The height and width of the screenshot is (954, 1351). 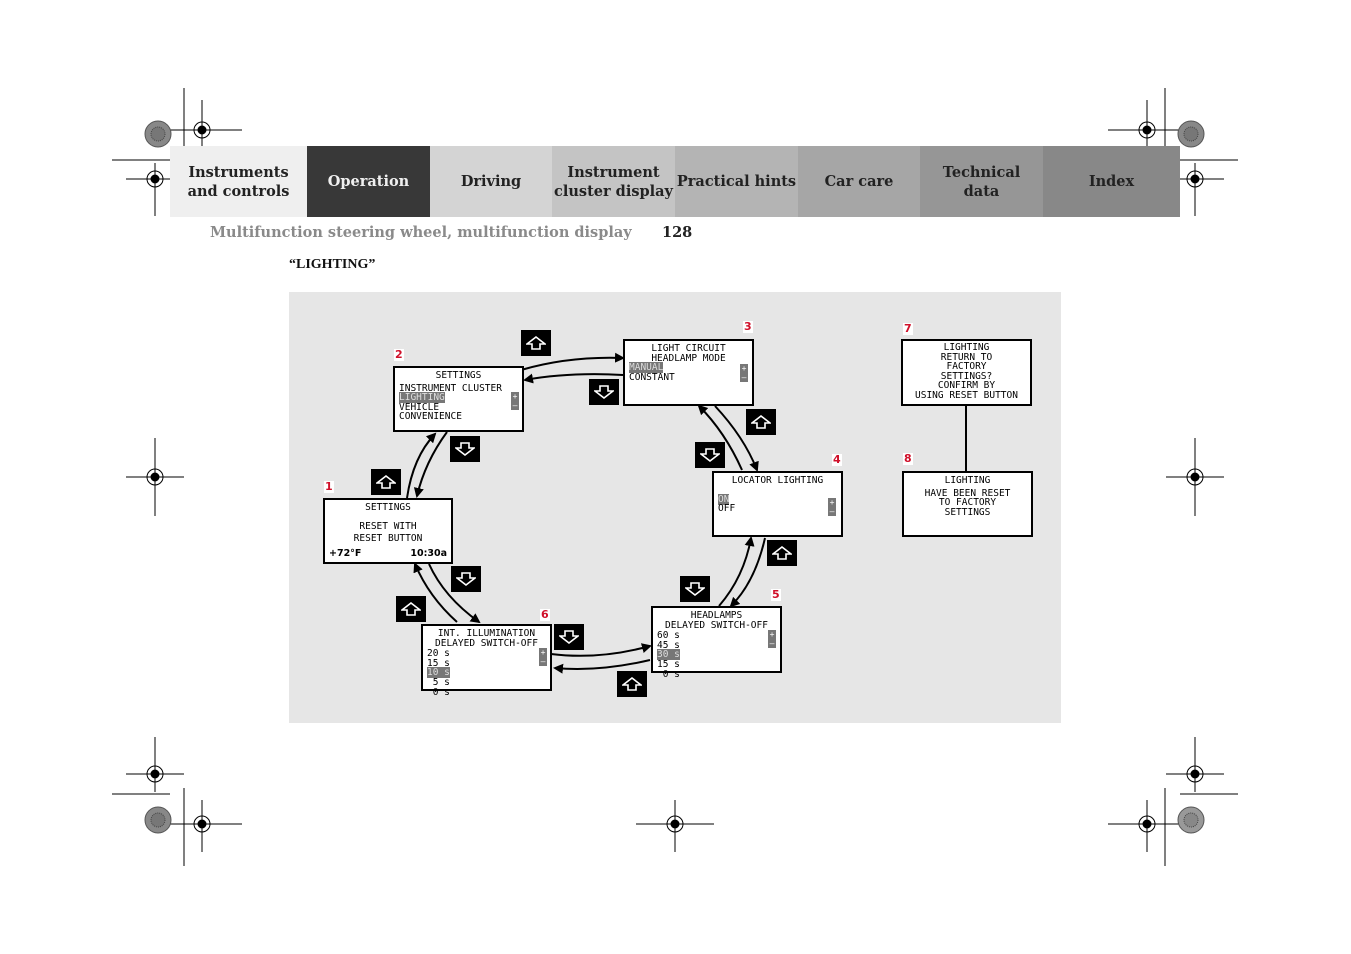 I want to click on tab-label: Practical hints, so click(x=736, y=181).